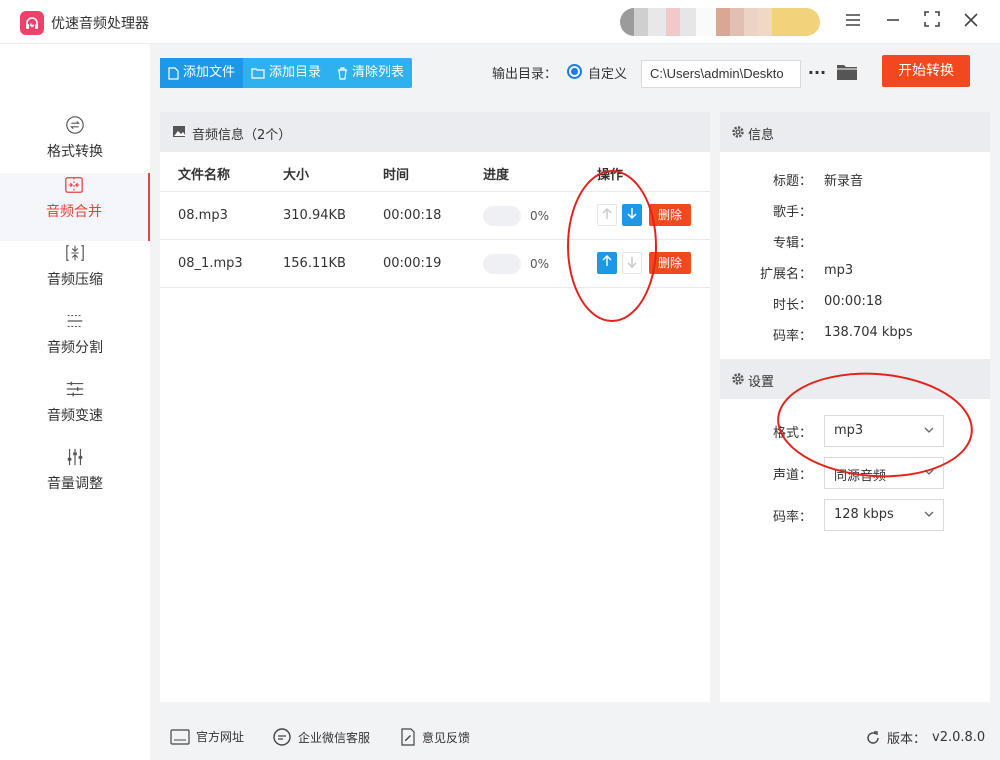 The width and height of the screenshot is (1000, 760). What do you see at coordinates (282, 737) in the screenshot?
I see `chat-icon` at bounding box center [282, 737].